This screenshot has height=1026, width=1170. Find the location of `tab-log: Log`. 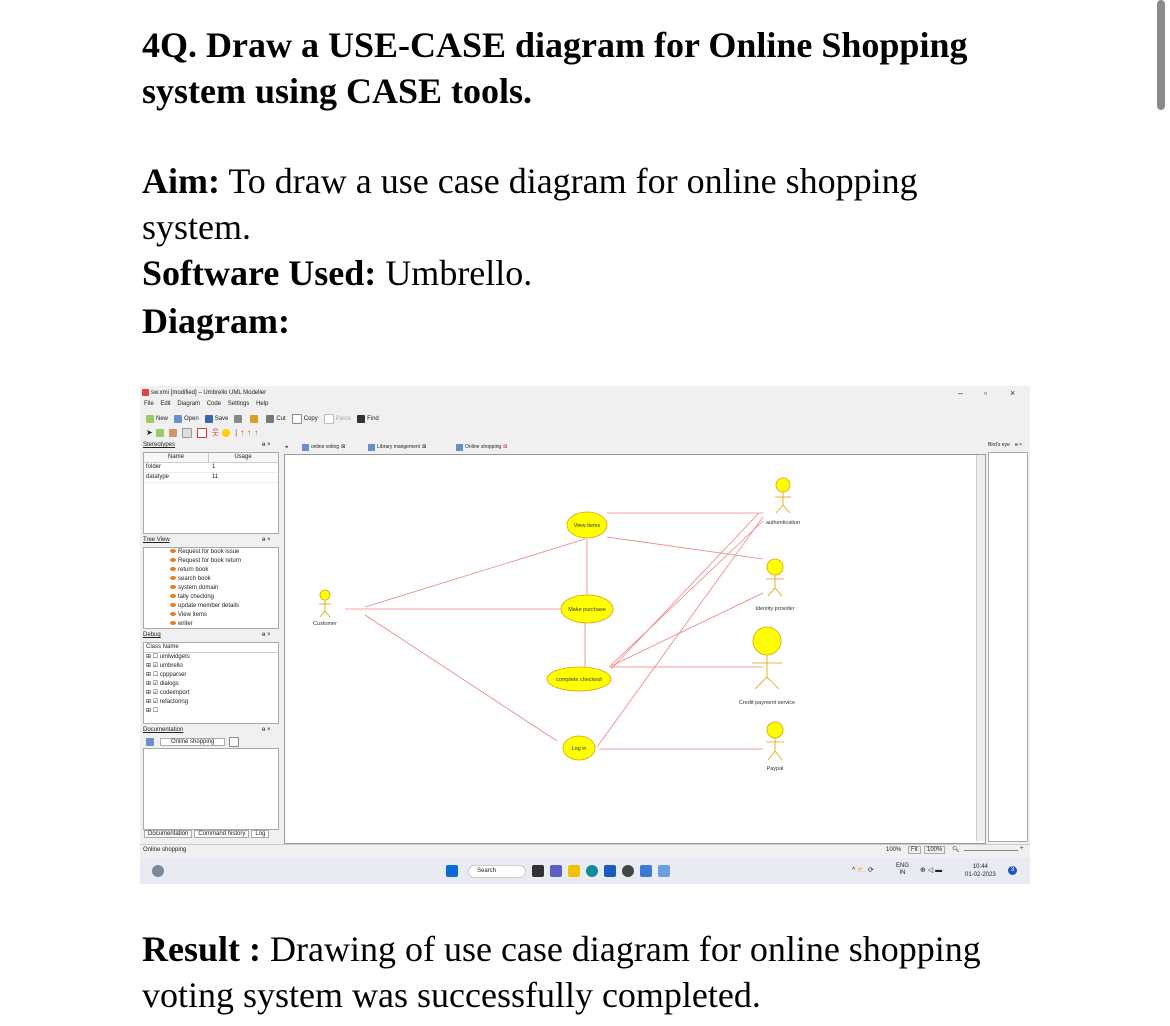

tab-log: Log is located at coordinates (260, 834).